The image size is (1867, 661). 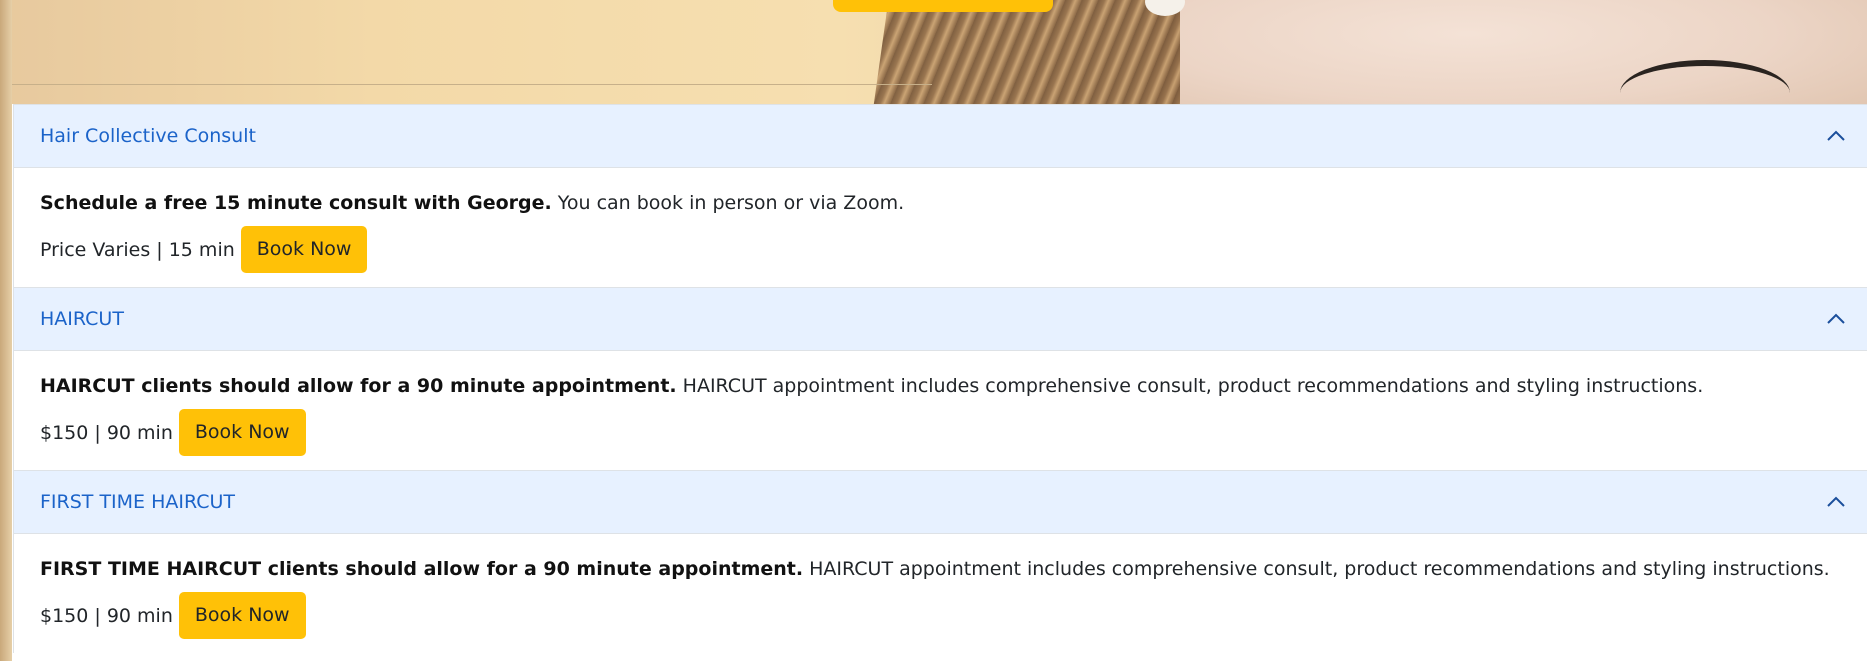 What do you see at coordinates (941, 249) in the screenshot?
I see `service-meta: Price Varies | 15 min Book Now` at bounding box center [941, 249].